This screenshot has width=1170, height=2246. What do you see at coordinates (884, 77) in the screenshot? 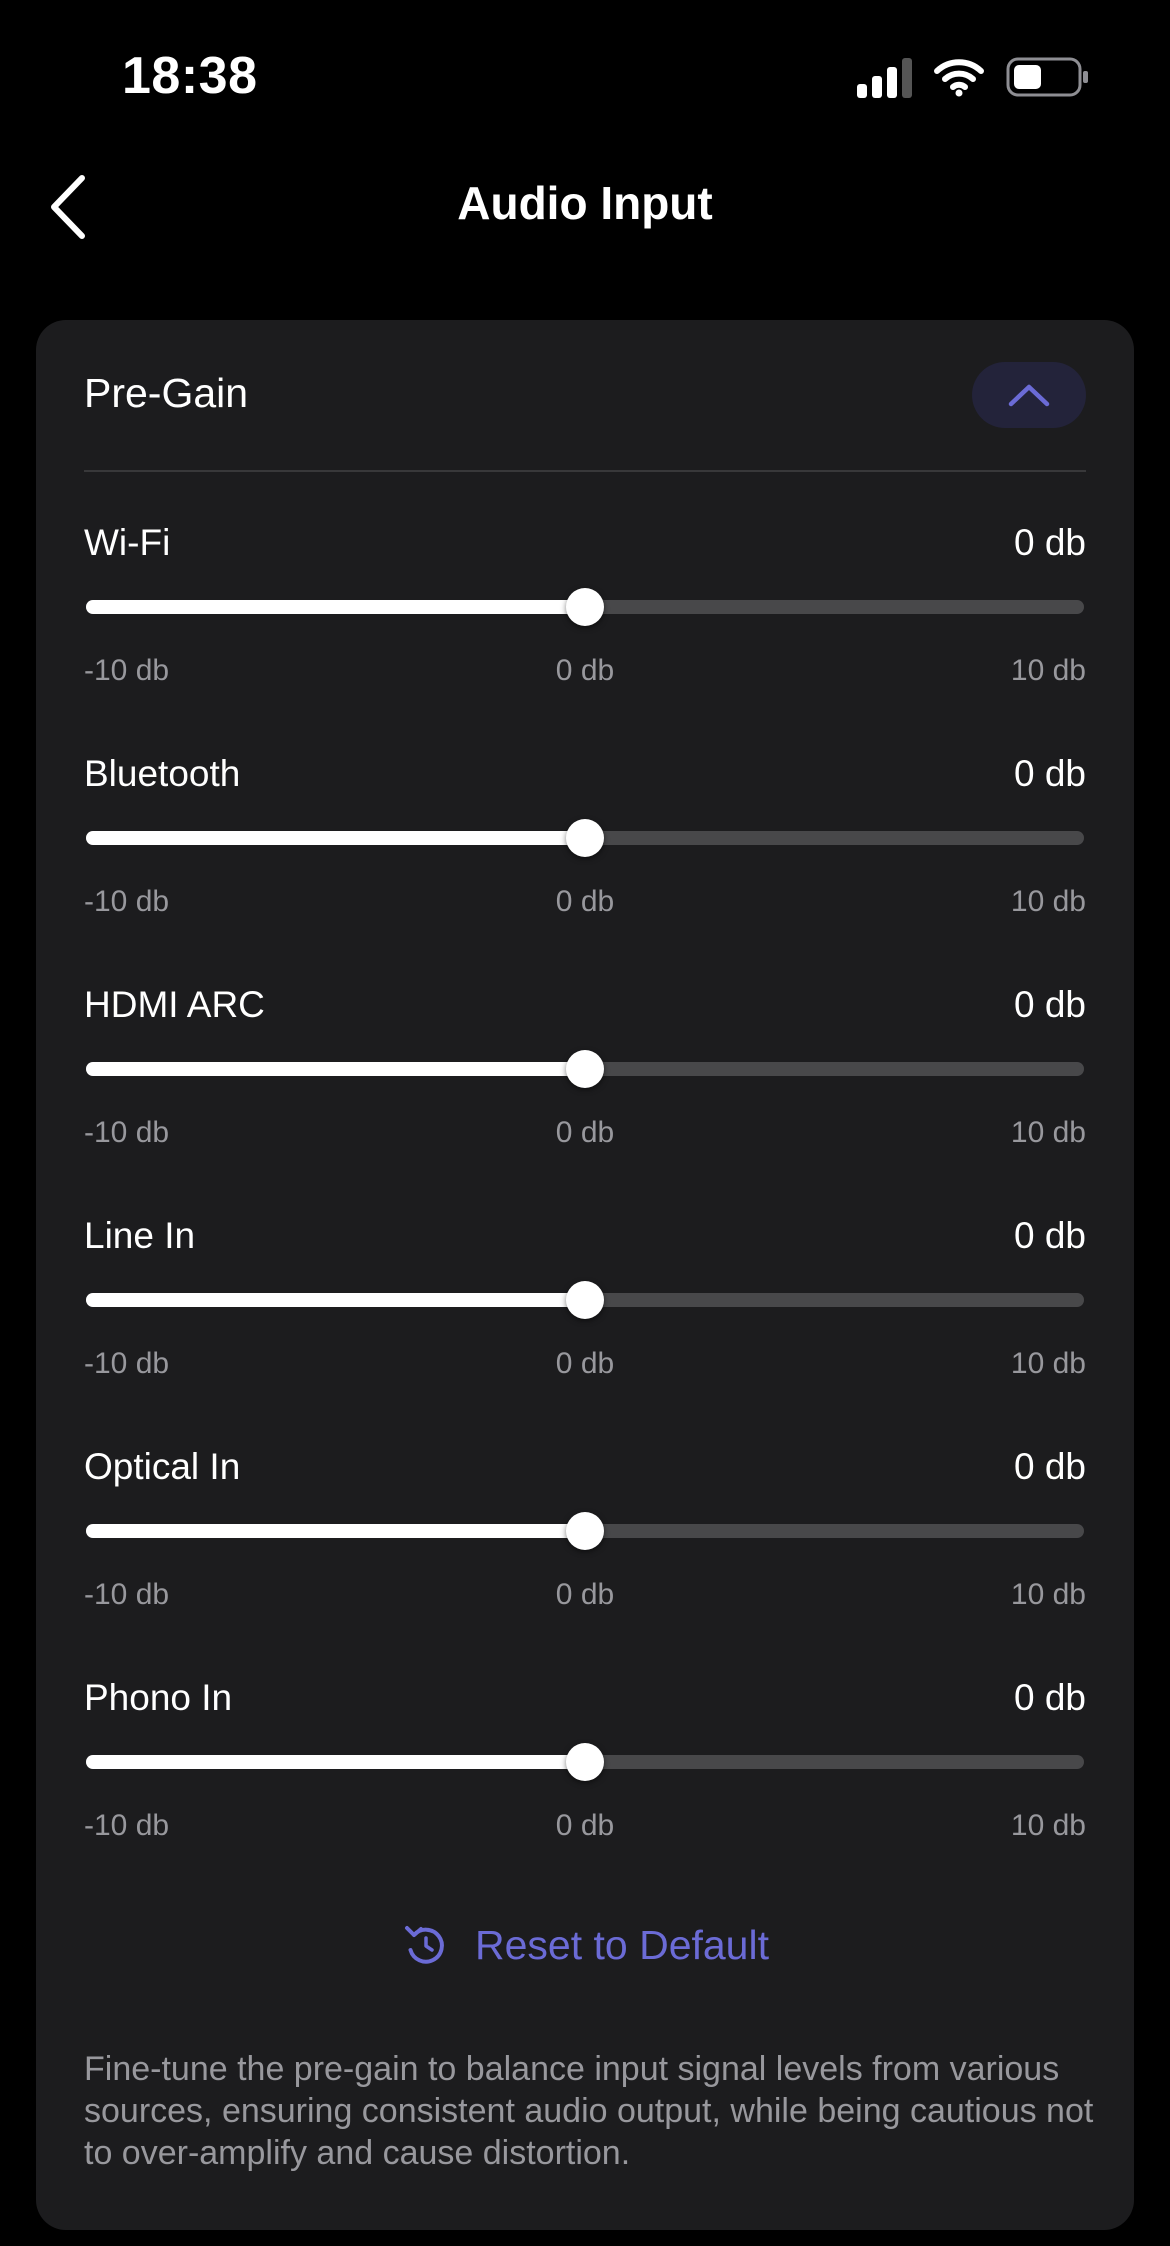
I see `cellular-signal-icon` at bounding box center [884, 77].